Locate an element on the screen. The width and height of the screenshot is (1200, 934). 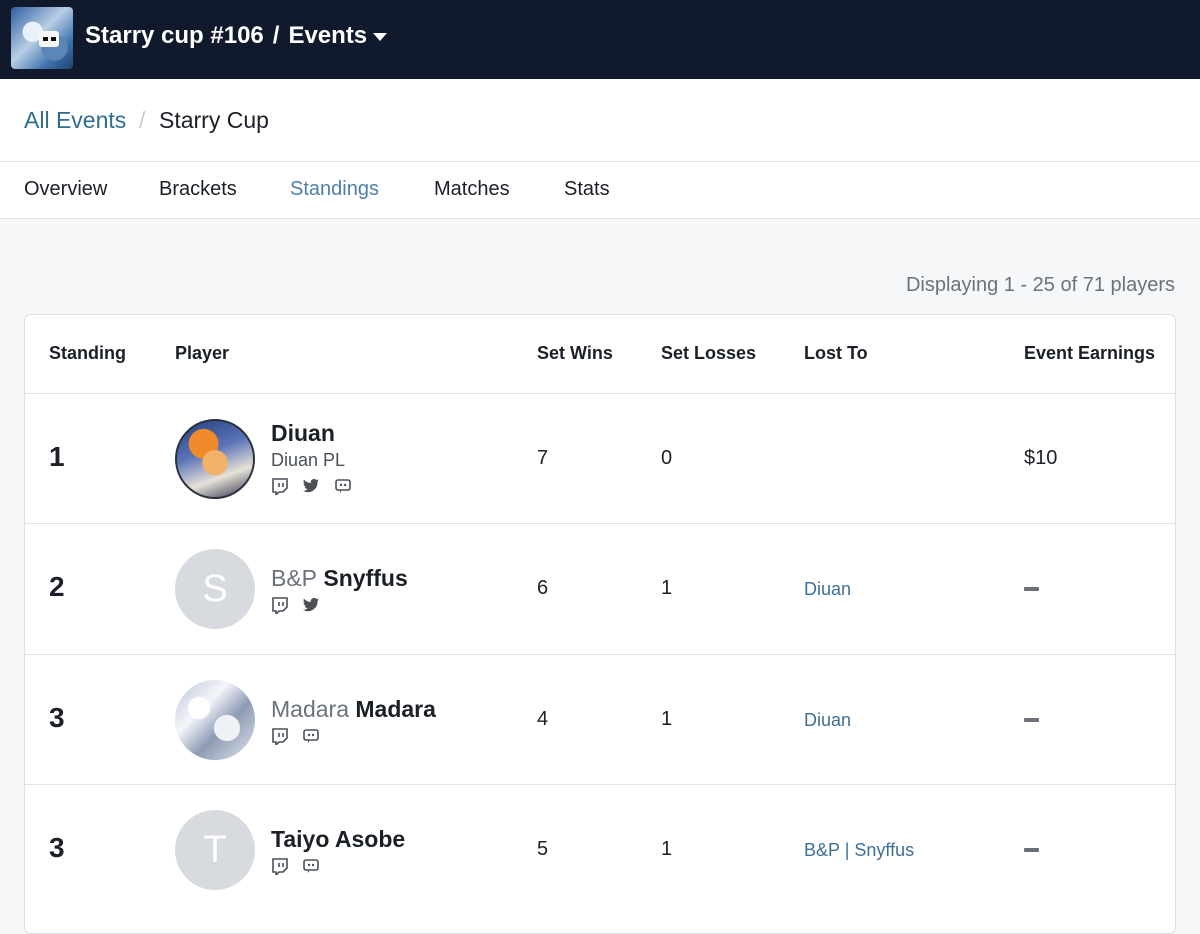
header-lost-to: Lost To is located at coordinates (836, 353).